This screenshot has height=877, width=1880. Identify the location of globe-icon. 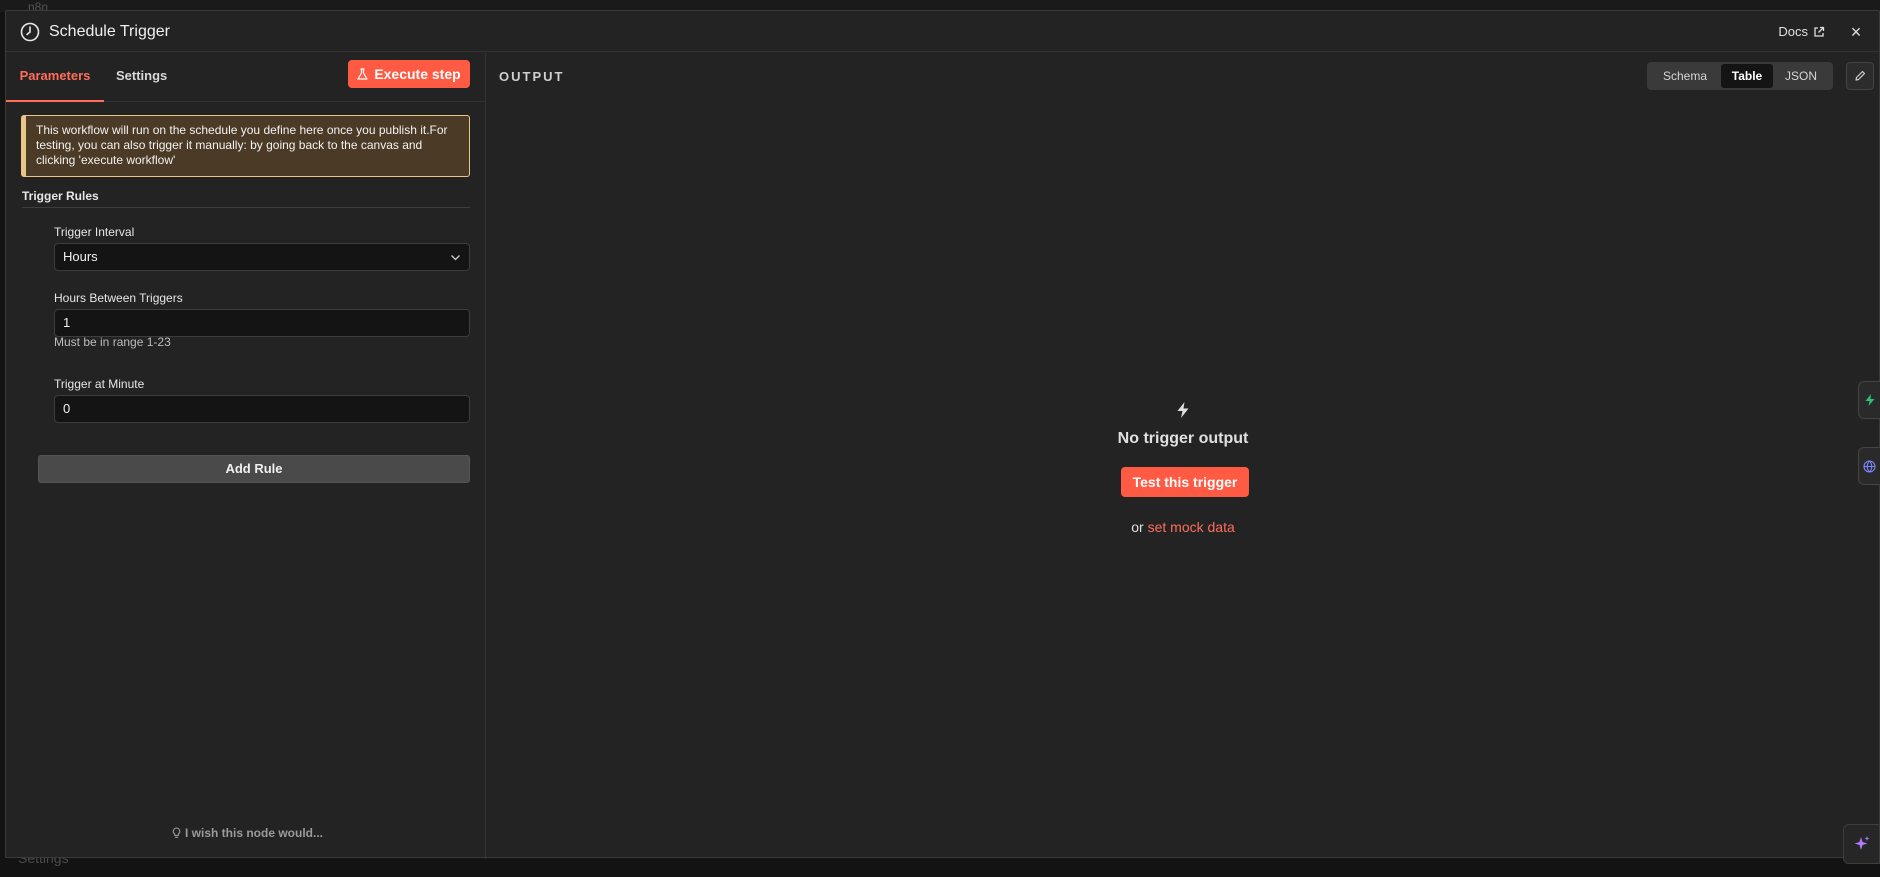
(1869, 466).